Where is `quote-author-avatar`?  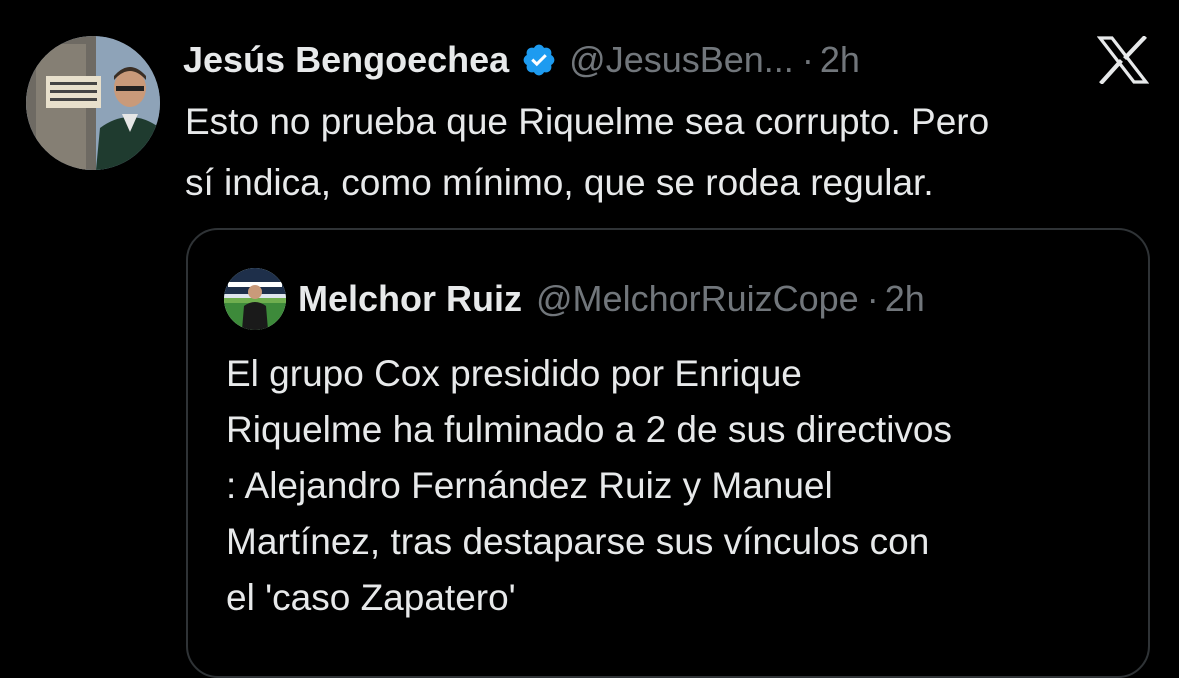
quote-author-avatar is located at coordinates (255, 299).